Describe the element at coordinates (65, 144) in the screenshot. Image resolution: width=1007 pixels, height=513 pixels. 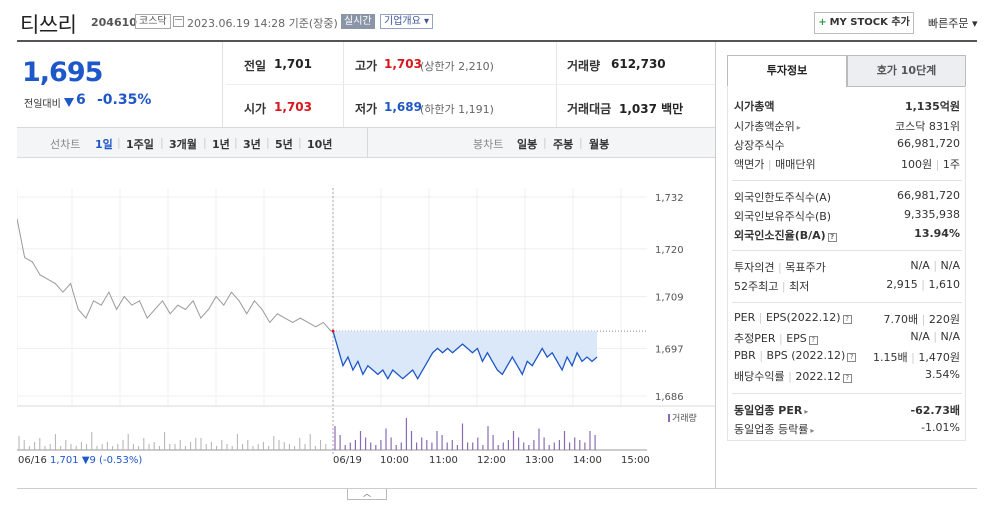
I see `line-chart-label: 선차트` at that location.